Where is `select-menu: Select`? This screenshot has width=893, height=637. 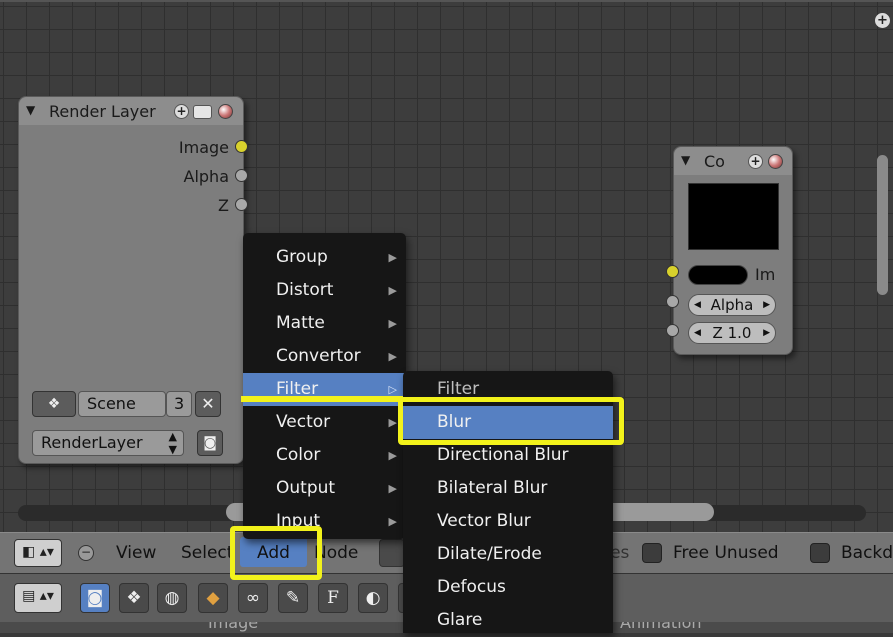
select-menu: Select is located at coordinates (207, 553).